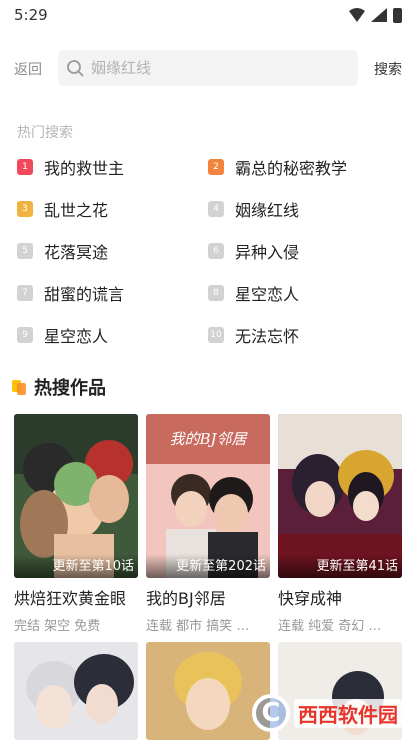  What do you see at coordinates (84, 294) in the screenshot?
I see `hot-search-label: 甜蜜的谎言` at bounding box center [84, 294].